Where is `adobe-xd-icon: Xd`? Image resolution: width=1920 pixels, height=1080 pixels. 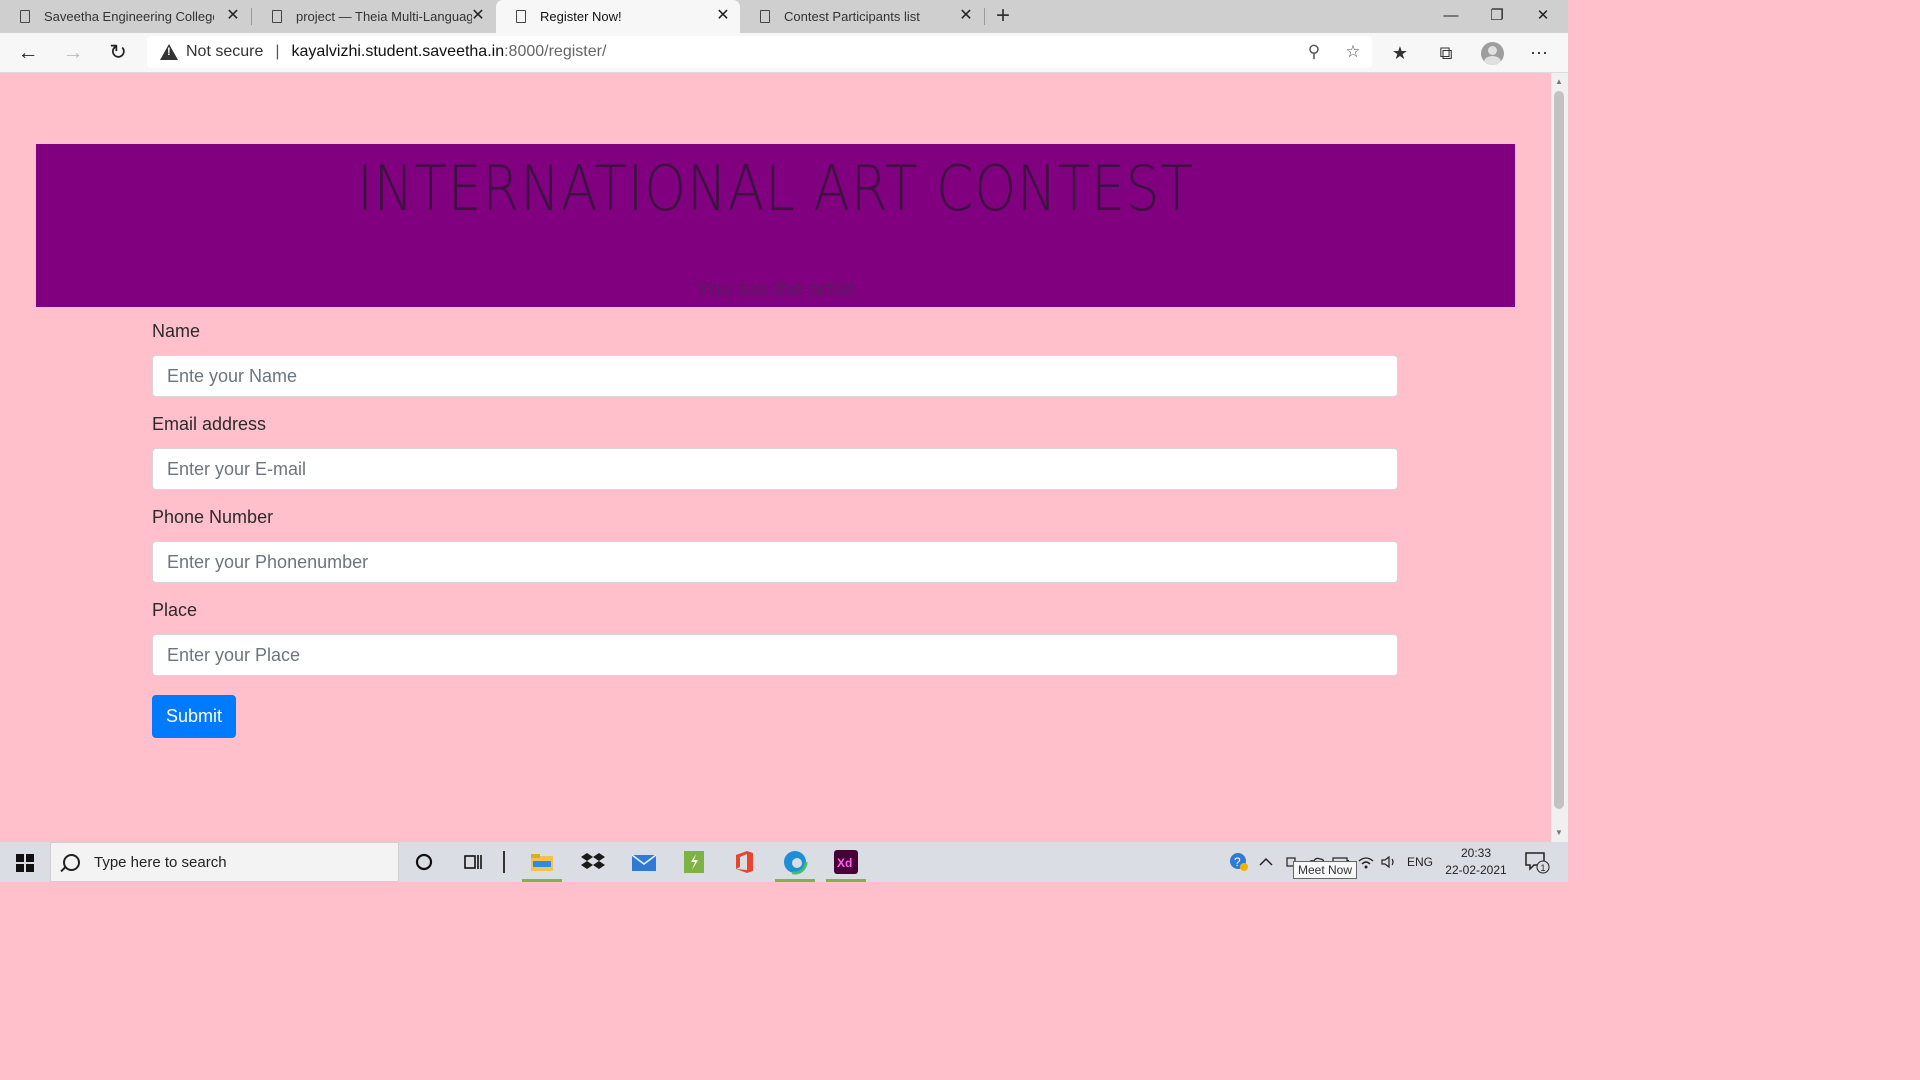 adobe-xd-icon: Xd is located at coordinates (846, 862).